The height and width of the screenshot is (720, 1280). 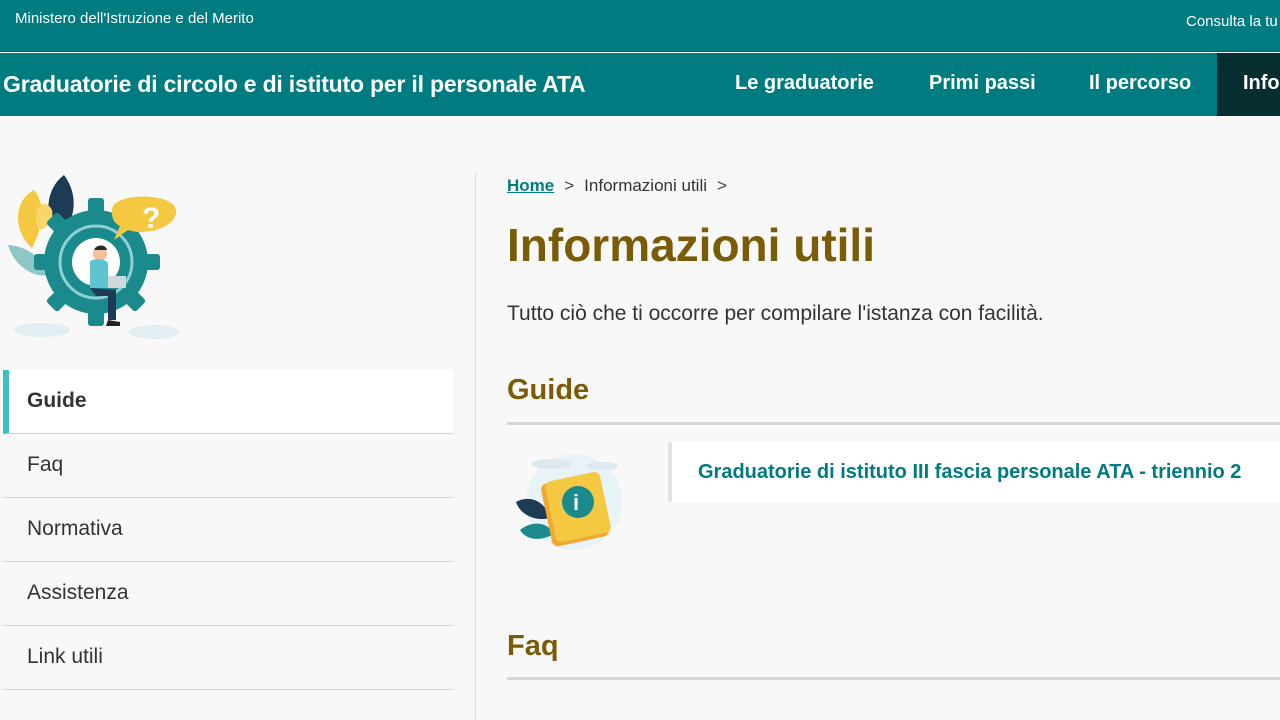 What do you see at coordinates (228, 658) in the screenshot?
I see `side-menu-item-link-utili: Link utili` at bounding box center [228, 658].